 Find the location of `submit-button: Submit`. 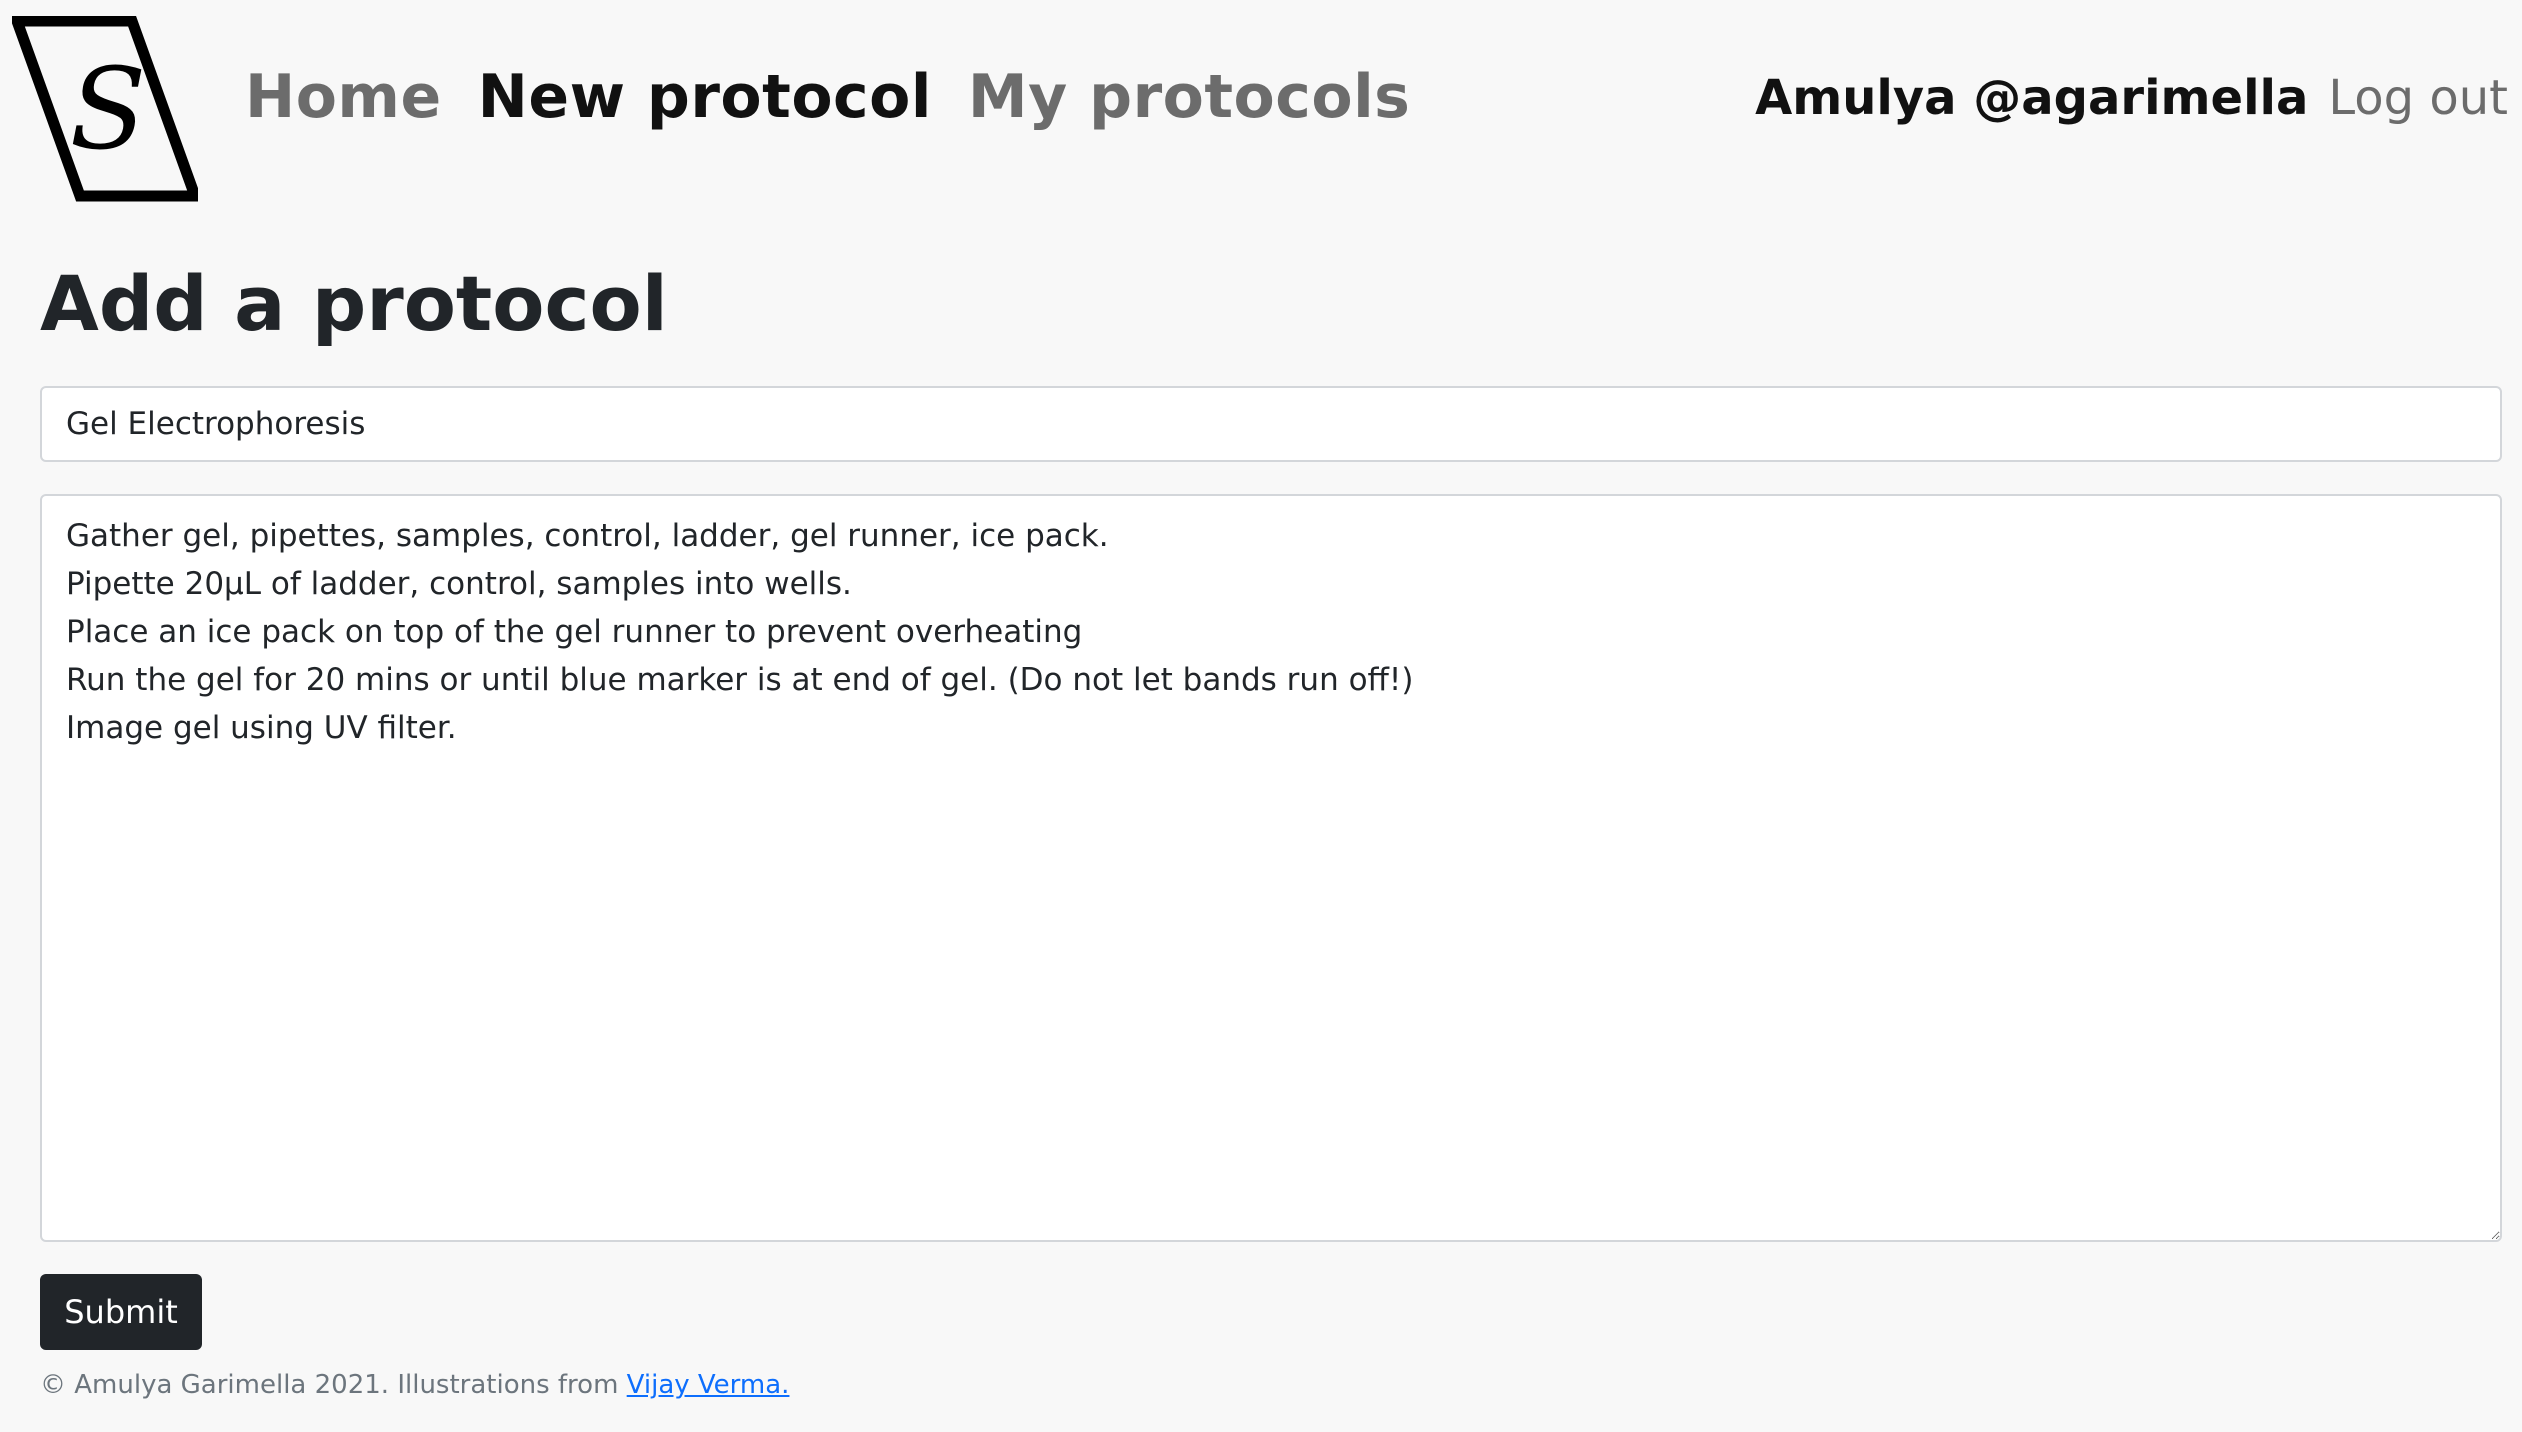

submit-button: Submit is located at coordinates (121, 1312).